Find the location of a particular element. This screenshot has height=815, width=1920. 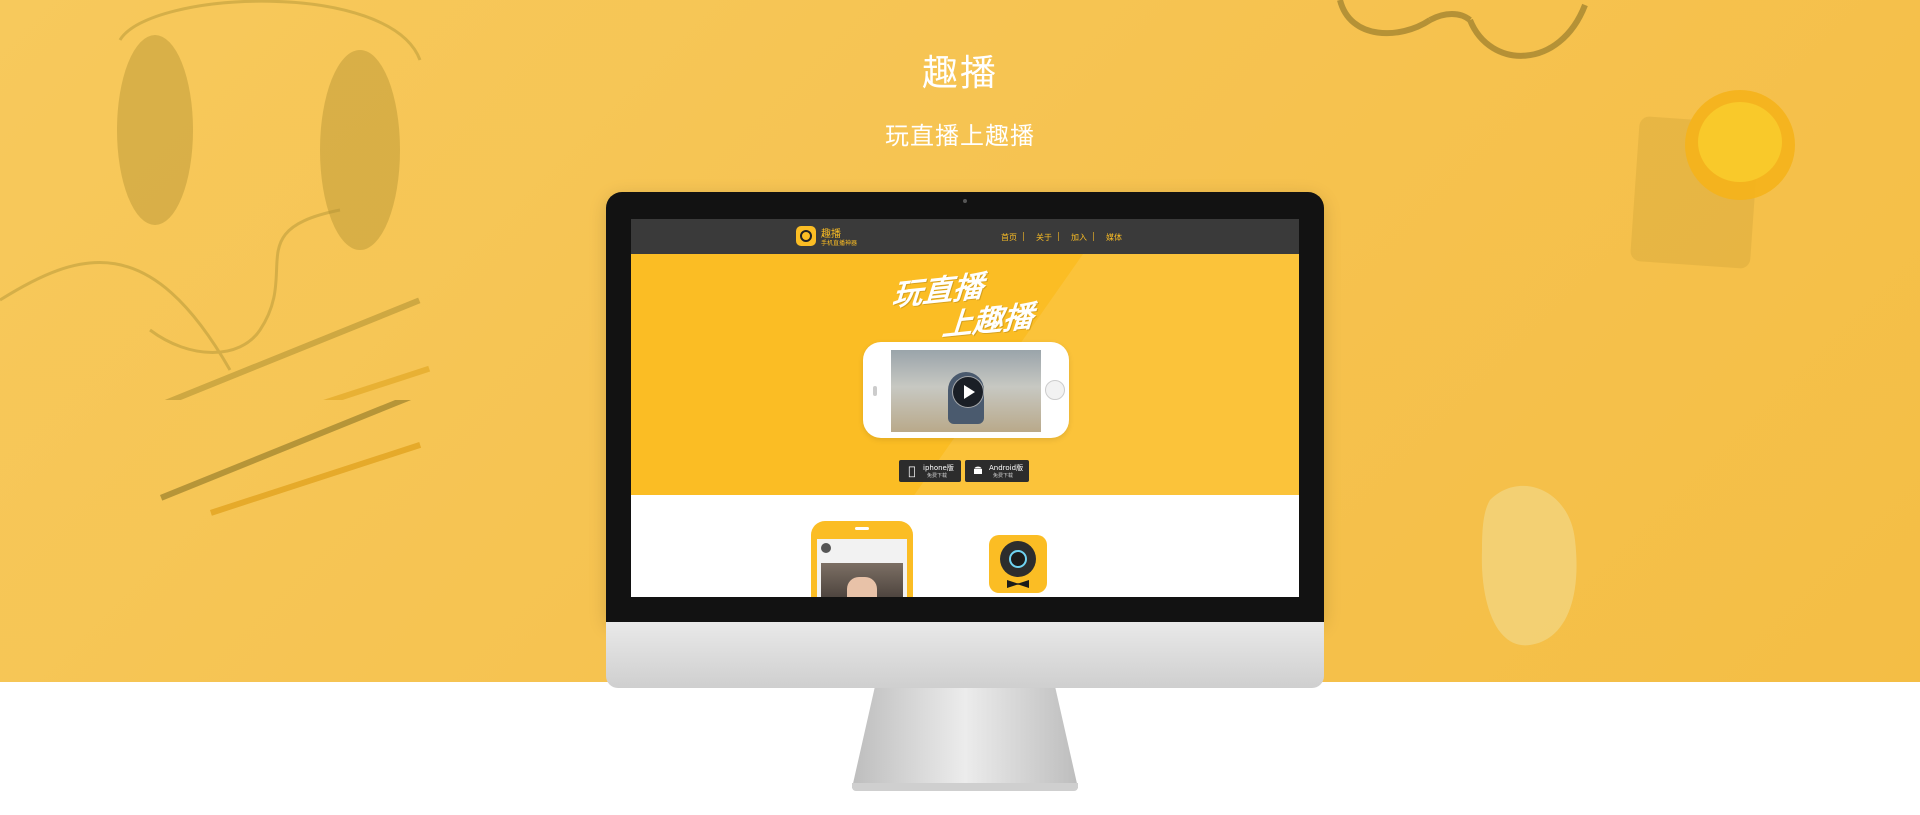

phone-home-button is located at coordinates (1055, 390).